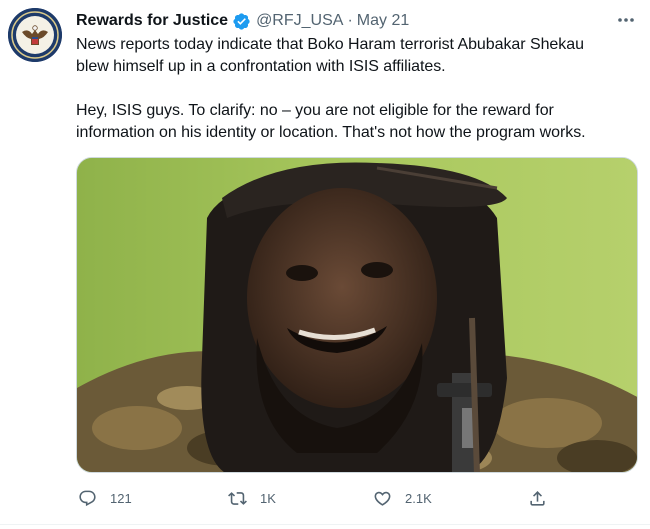  Describe the element at coordinates (382, 498) in the screenshot. I see `heart-icon` at that location.